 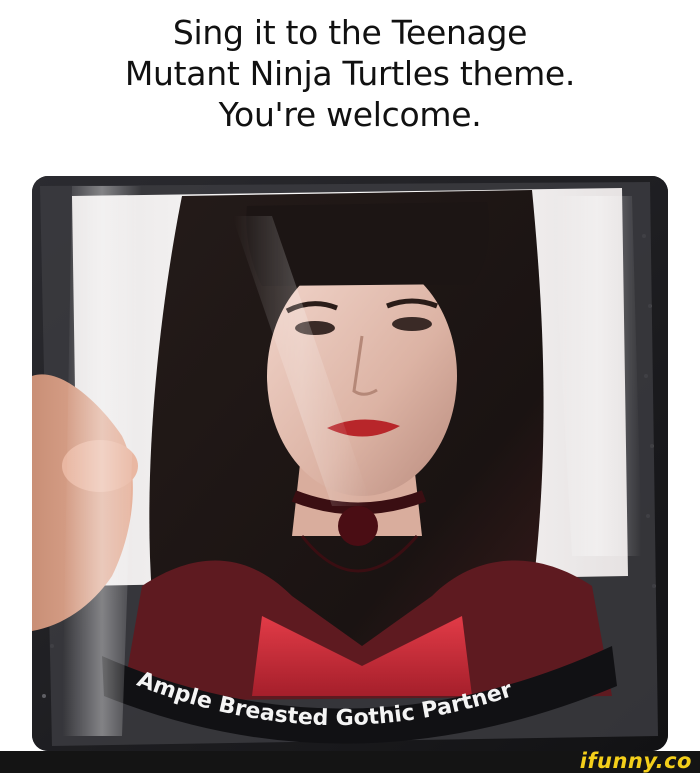 I want to click on ifunny-watermark: ifunny.co, so click(x=635, y=761).